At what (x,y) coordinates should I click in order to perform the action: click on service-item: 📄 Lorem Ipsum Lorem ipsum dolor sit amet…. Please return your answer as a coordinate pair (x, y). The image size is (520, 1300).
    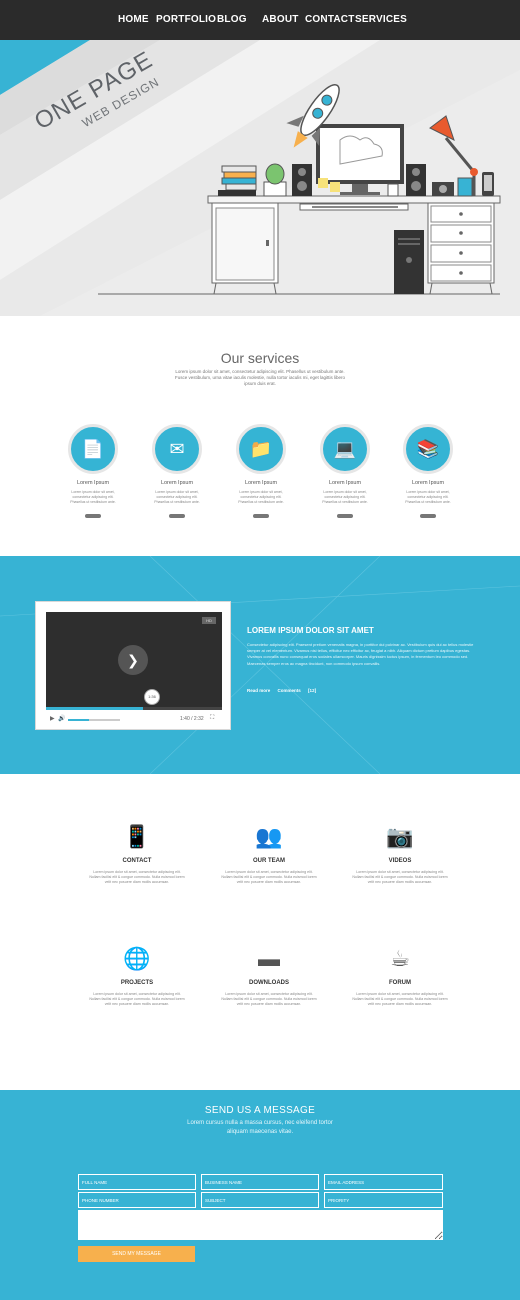
    Looking at the image, I should click on (93, 473).